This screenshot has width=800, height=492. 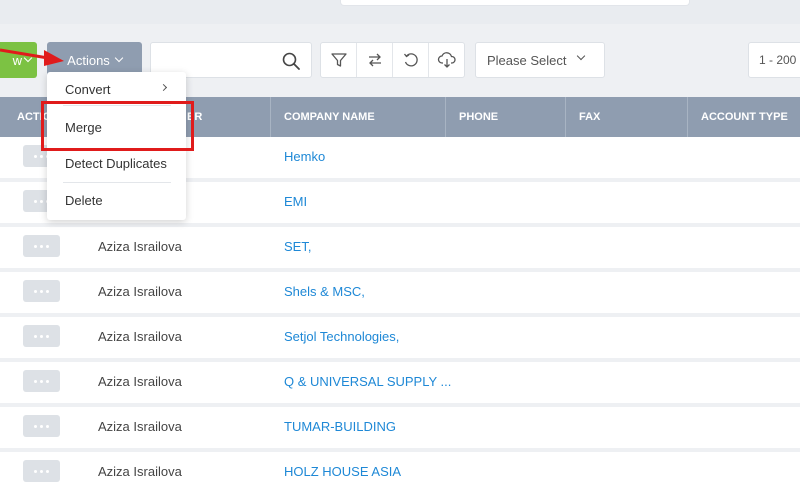 I want to click on refresh-icon, so click(x=410, y=60).